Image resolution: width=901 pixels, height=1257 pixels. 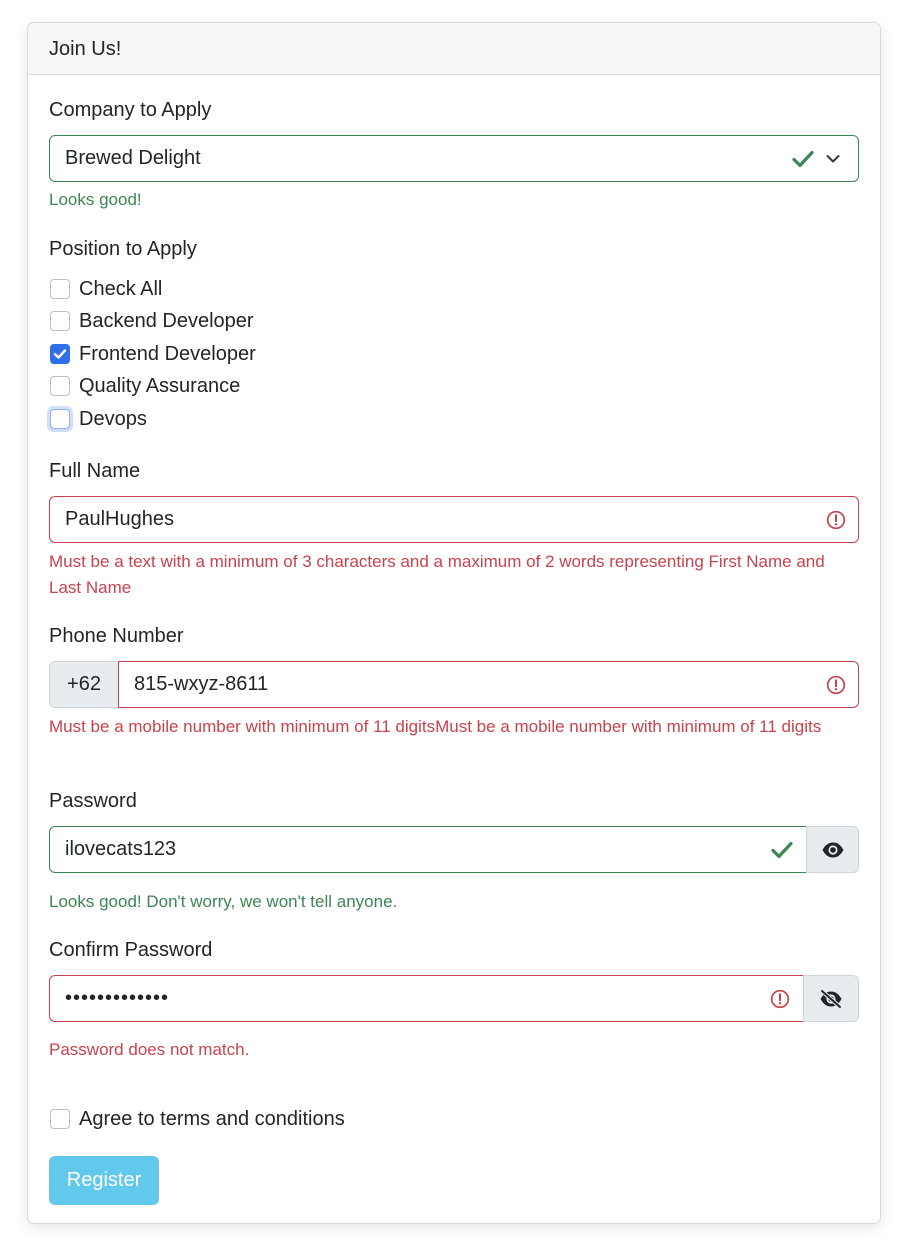 What do you see at coordinates (113, 419) in the screenshot?
I see `devops-label: Devops` at bounding box center [113, 419].